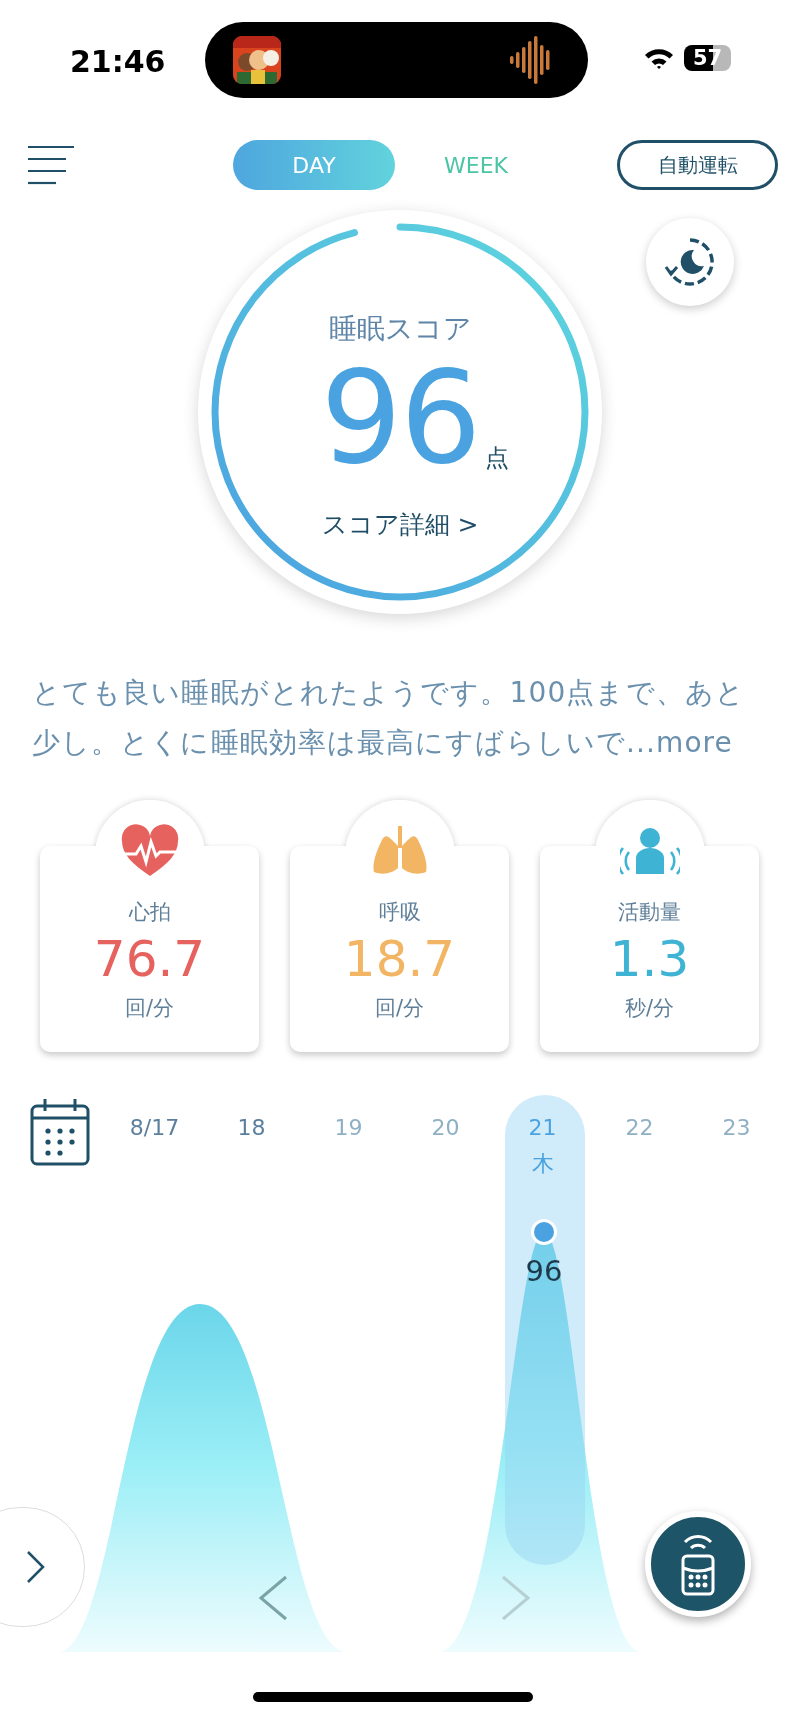 Image resolution: width=800 pixels, height=1734 pixels. What do you see at coordinates (400, 524) in the screenshot?
I see `score-detail-link: スコア詳細 >` at bounding box center [400, 524].